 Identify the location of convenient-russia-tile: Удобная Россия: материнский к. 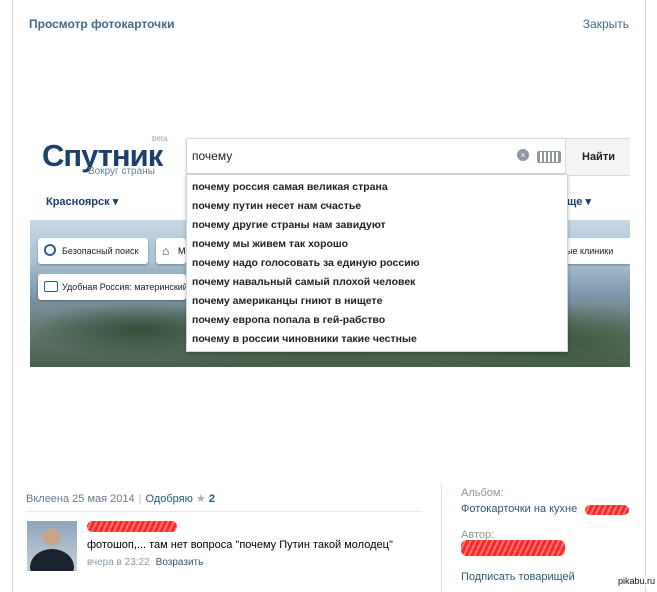
(112, 287).